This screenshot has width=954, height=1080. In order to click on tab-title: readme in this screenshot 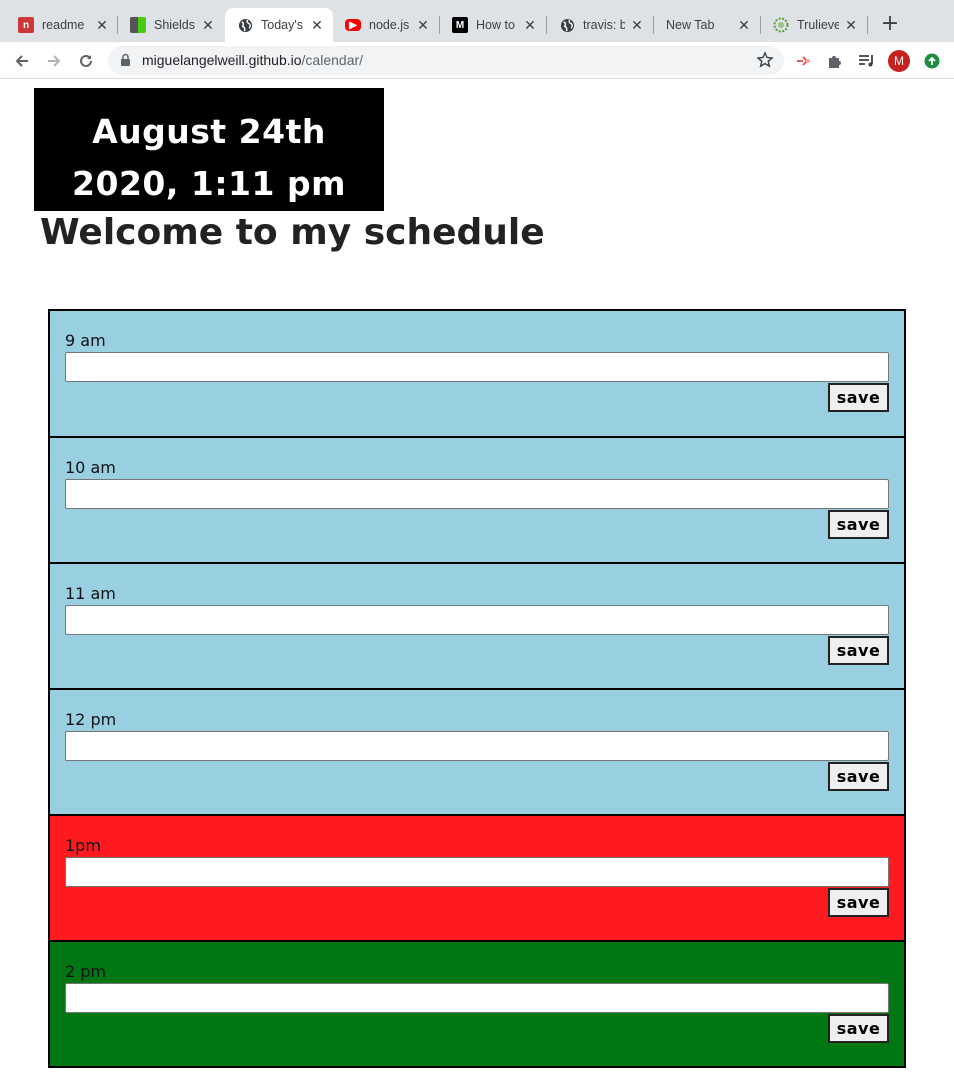, I will do `click(63, 25)`.